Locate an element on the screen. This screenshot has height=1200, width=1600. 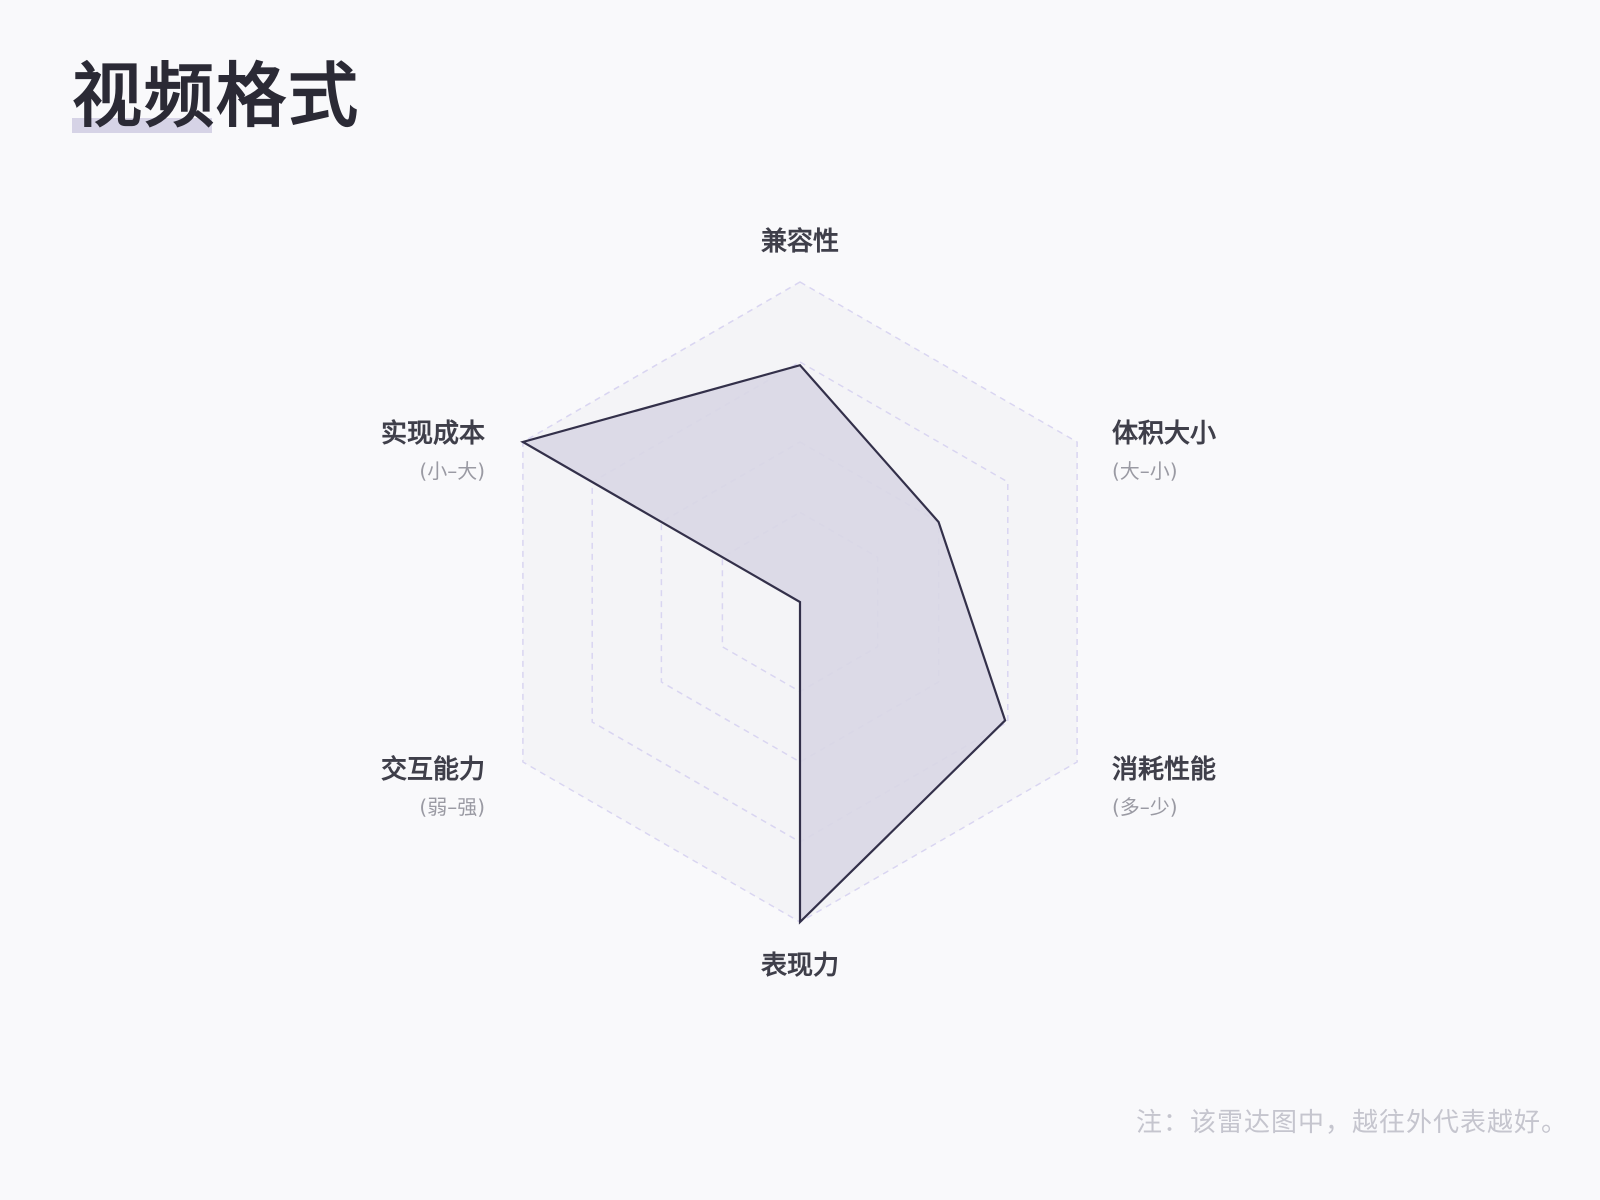
axis-label-6: 实现成本 is located at coordinates (433, 433).